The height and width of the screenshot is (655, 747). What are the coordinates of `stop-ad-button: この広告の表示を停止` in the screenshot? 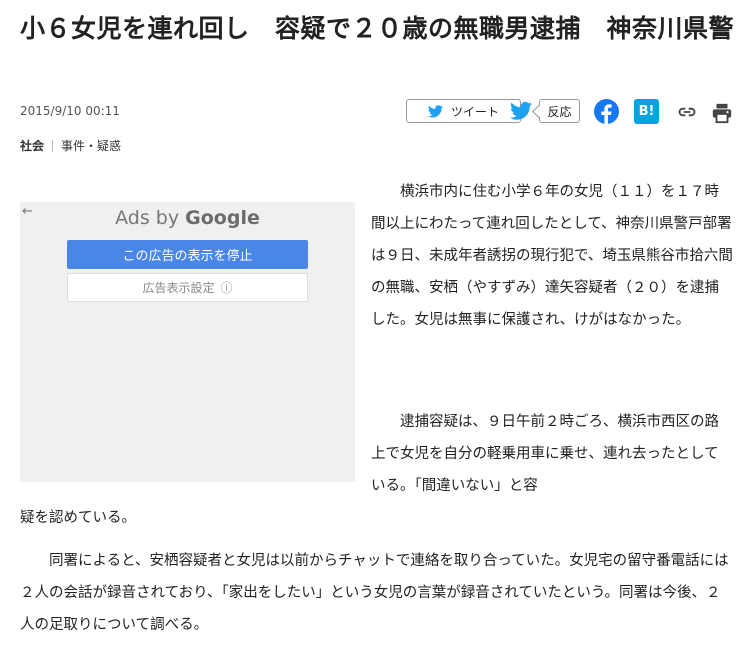 It's located at (187, 254).